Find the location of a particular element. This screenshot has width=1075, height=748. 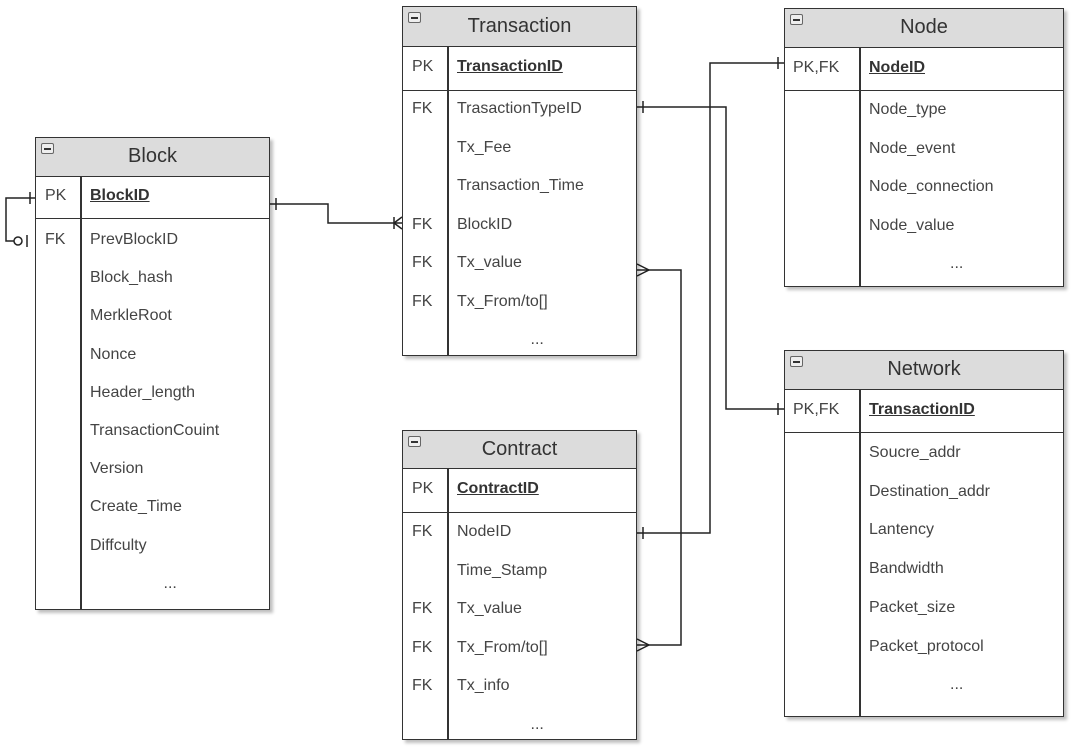

attribute: Create_Time is located at coordinates (136, 507).